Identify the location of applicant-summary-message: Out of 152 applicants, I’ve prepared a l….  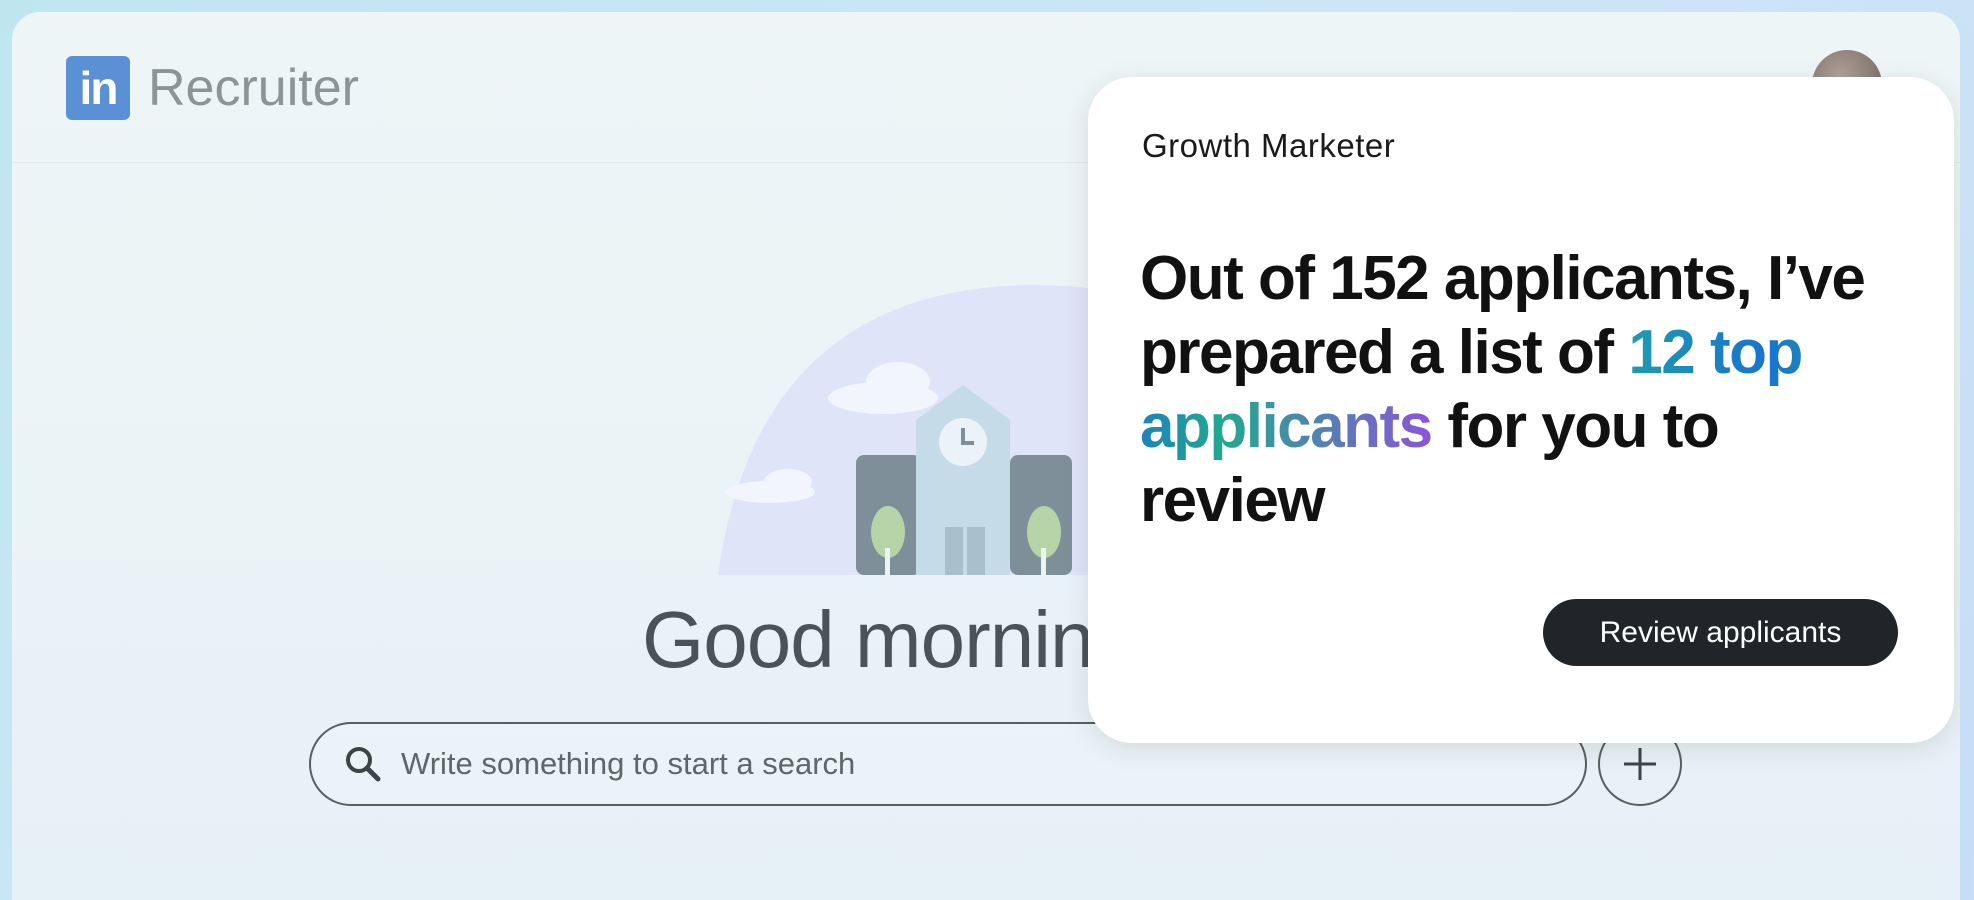
(1525, 390).